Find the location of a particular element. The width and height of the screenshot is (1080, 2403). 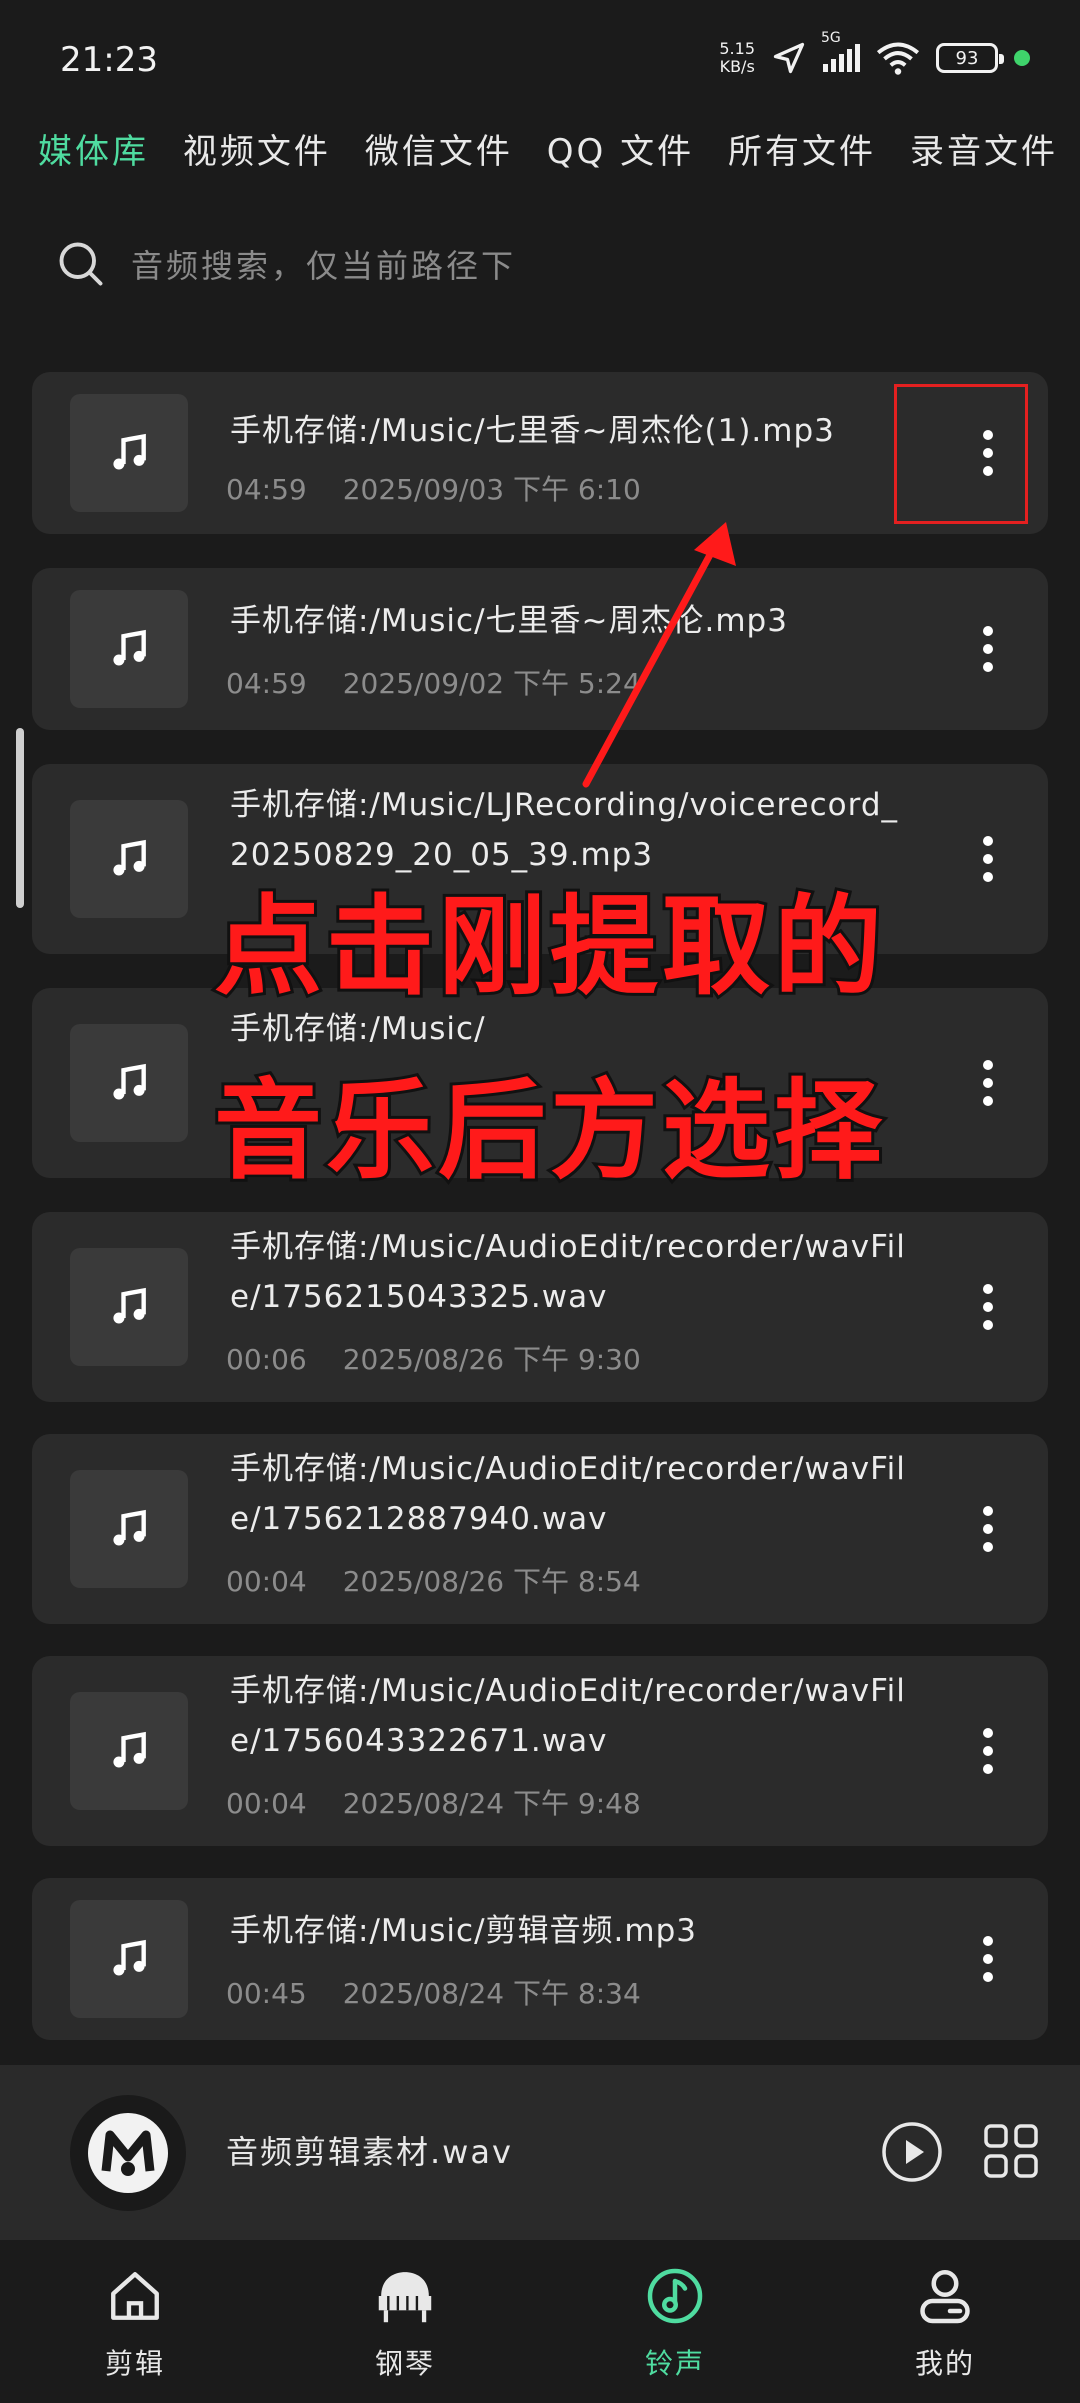

net-speed: 5.15 KB/s is located at coordinates (737, 57).